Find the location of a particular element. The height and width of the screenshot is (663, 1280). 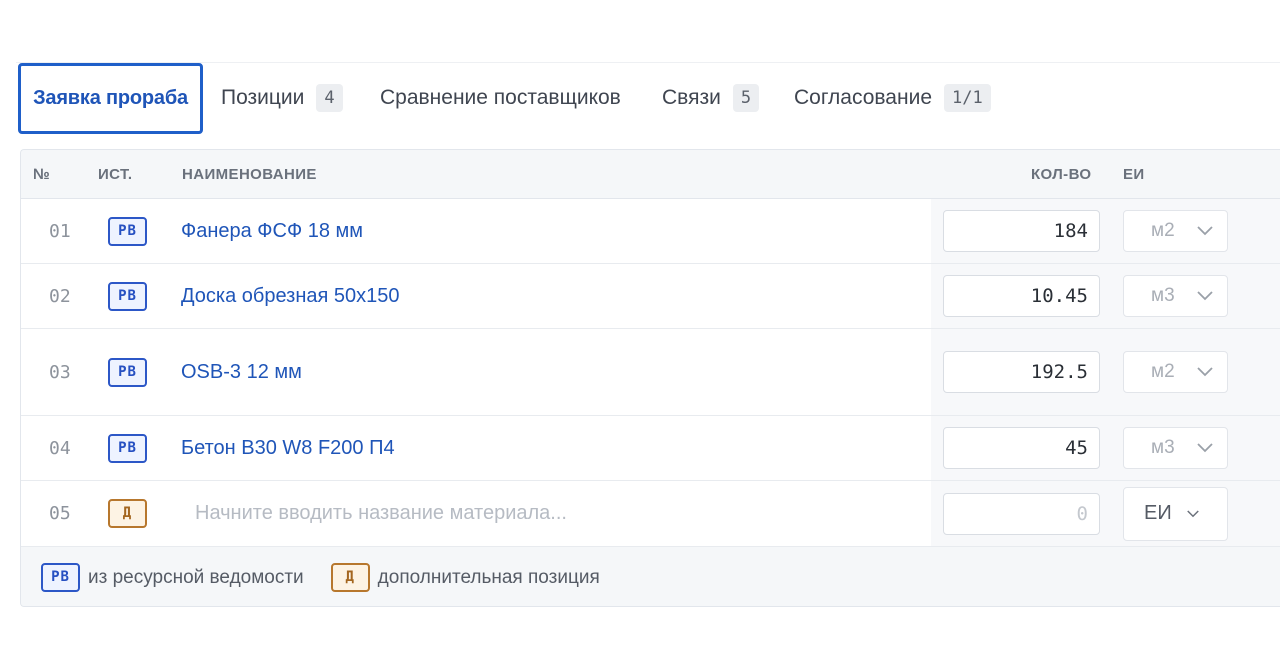

legend-d-text: дополнительная позиция is located at coordinates (488, 577).